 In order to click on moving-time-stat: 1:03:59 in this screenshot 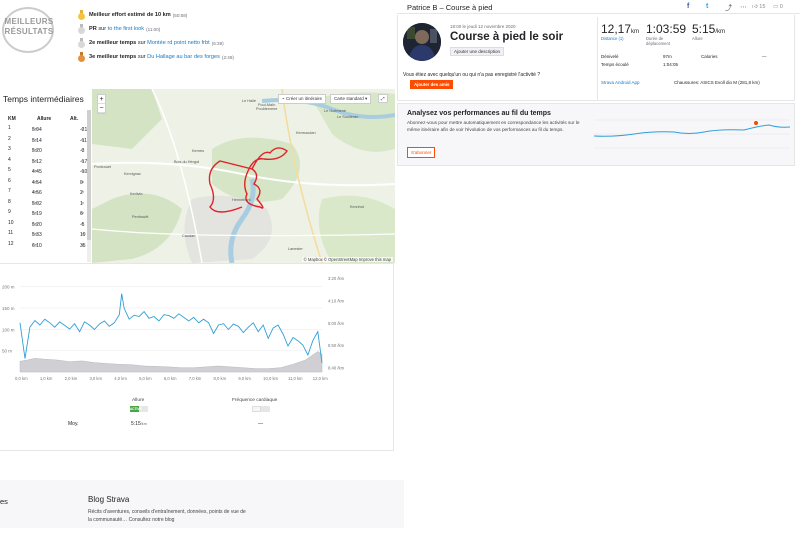, I will do `click(666, 29)`.